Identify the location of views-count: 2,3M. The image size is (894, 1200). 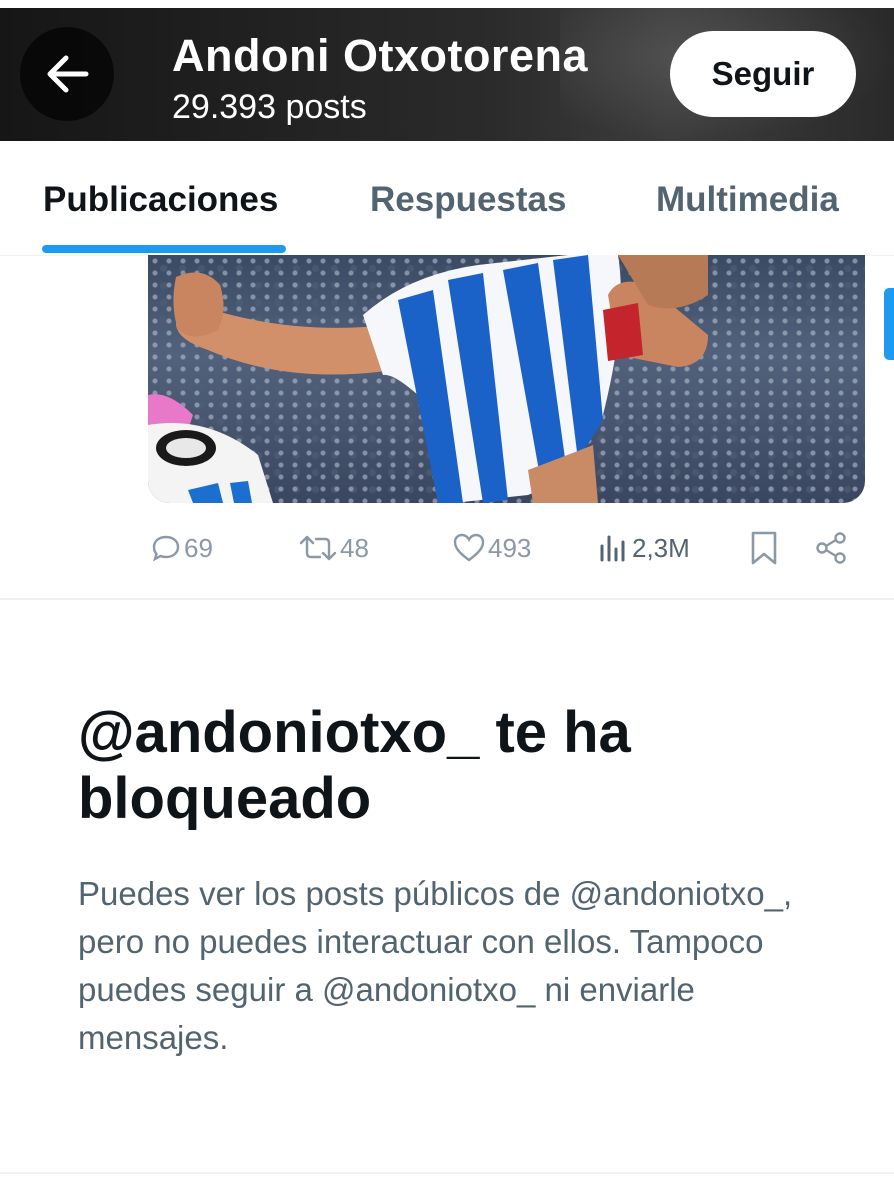
(661, 547).